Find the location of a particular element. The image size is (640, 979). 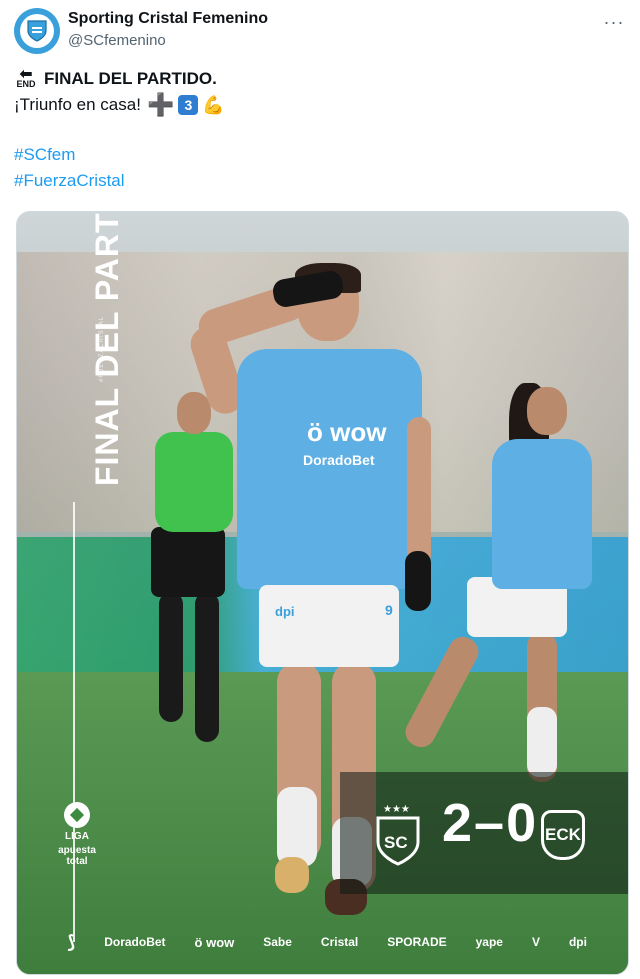

display-name: Sporting Cristal Femenino is located at coordinates (168, 19).